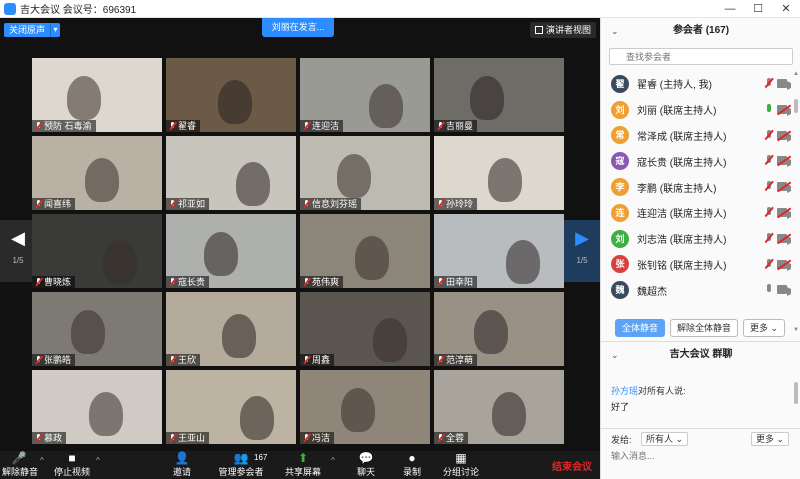 The image size is (800, 479). I want to click on chat-sender: 孙方瑶, so click(624, 391).